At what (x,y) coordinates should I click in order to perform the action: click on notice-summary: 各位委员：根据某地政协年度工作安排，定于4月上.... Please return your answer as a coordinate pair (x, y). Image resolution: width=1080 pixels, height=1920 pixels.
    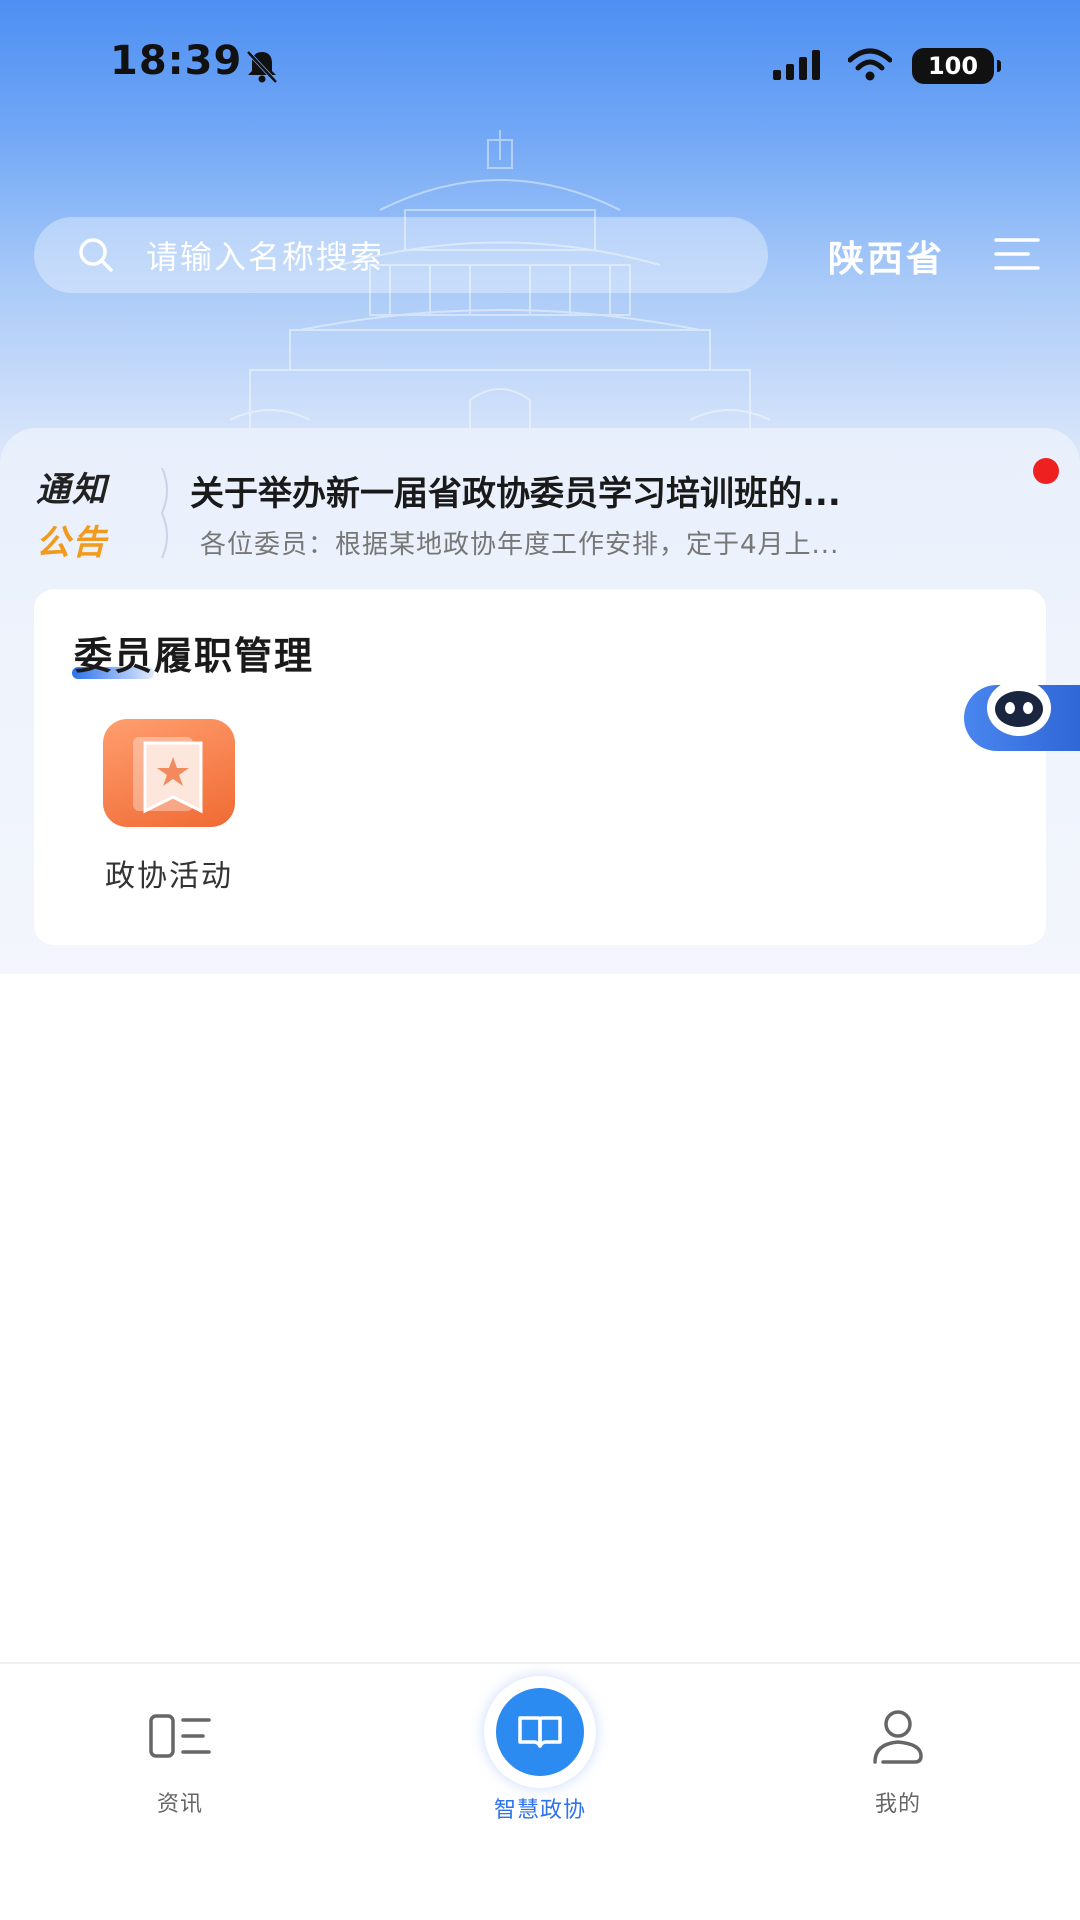
    Looking at the image, I should click on (625, 542).